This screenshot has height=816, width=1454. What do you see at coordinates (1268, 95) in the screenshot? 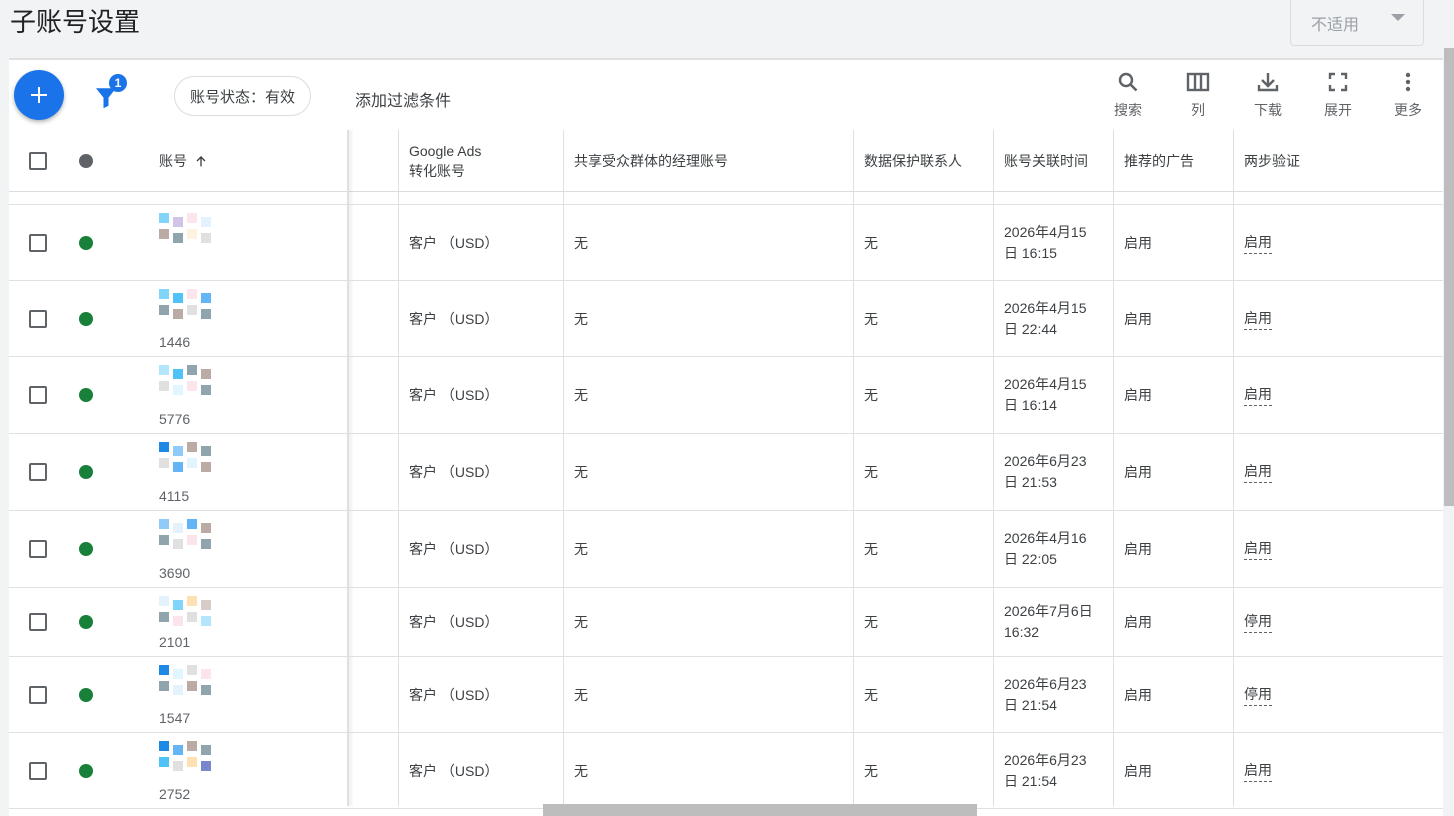
I see `download-button: 下载` at bounding box center [1268, 95].